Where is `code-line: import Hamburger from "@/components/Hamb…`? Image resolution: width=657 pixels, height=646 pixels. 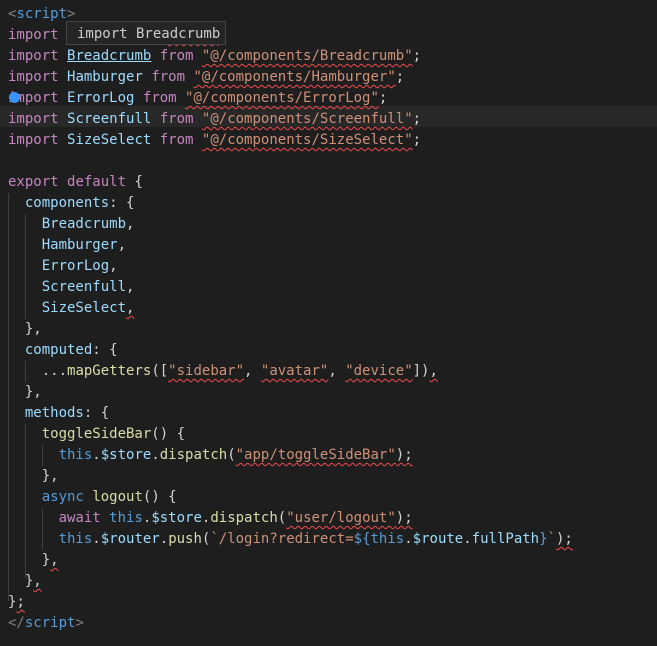 code-line: import Hamburger from "@/components/Hamb… is located at coordinates (206, 77).